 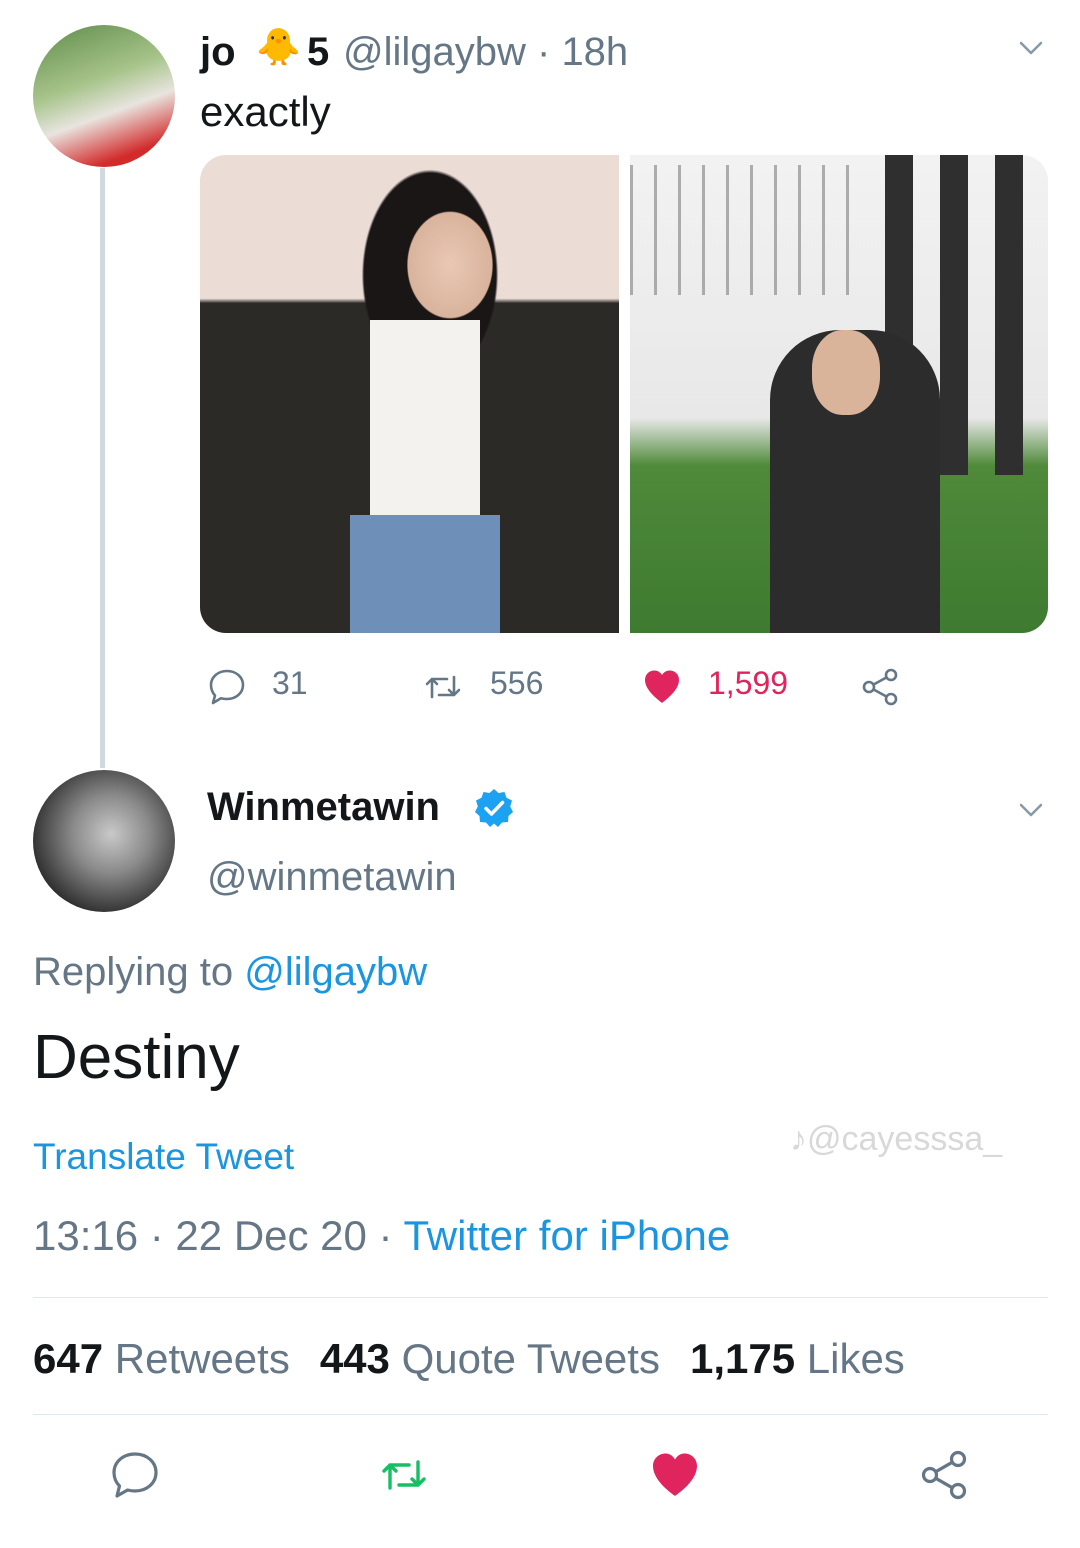 I want to click on retweets-stat: 647 Retweets, so click(x=161, y=1358).